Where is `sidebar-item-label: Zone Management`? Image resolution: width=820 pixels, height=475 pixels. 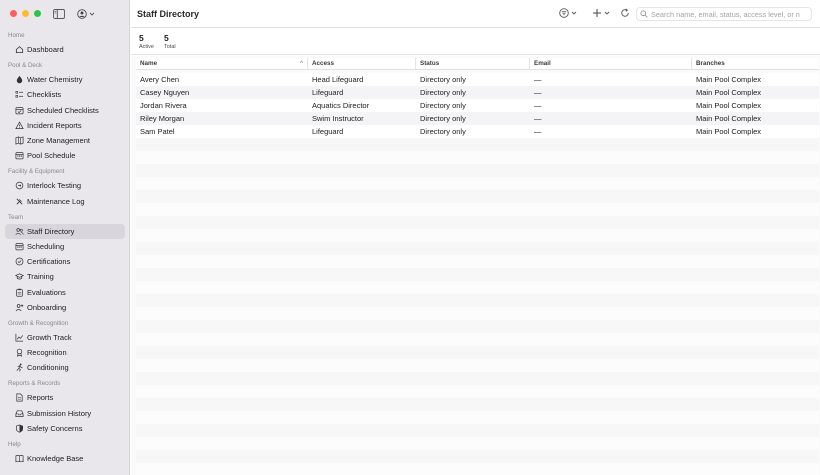 sidebar-item-label: Zone Management is located at coordinates (58, 141).